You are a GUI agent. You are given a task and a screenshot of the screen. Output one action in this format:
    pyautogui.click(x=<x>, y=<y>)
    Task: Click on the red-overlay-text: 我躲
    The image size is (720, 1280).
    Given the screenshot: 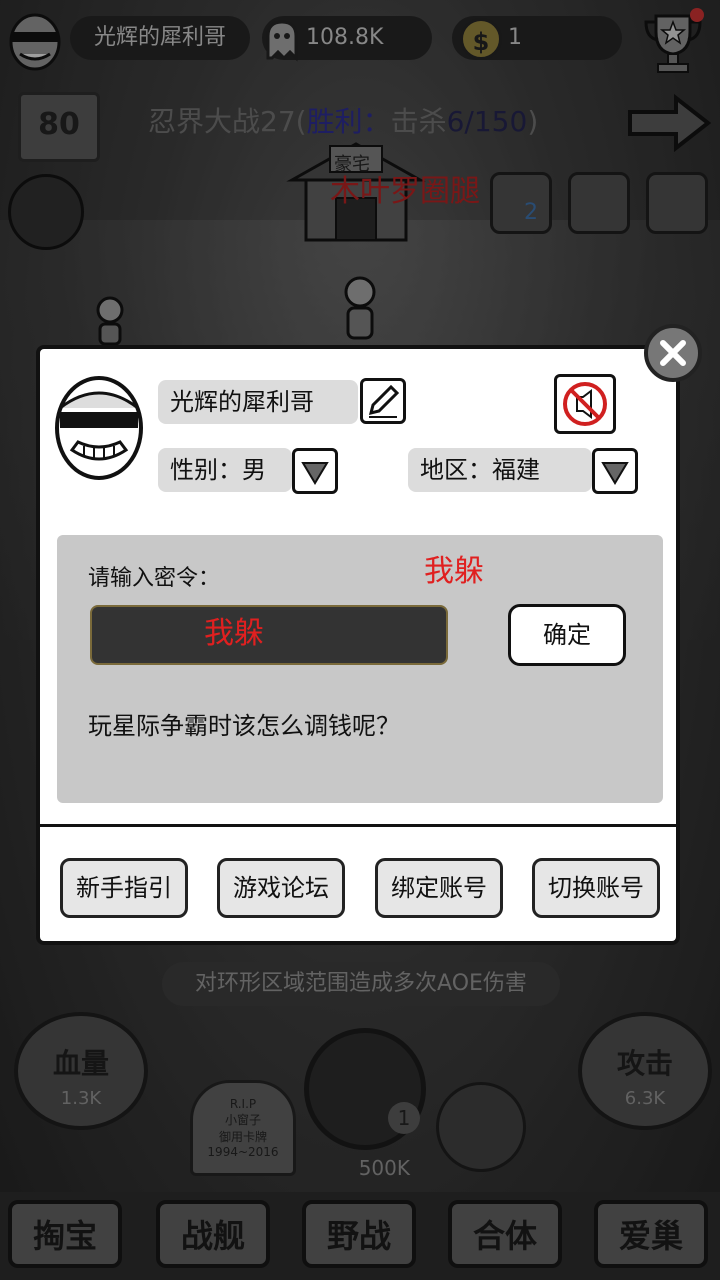 What is the action you would take?
    pyautogui.click(x=454, y=571)
    